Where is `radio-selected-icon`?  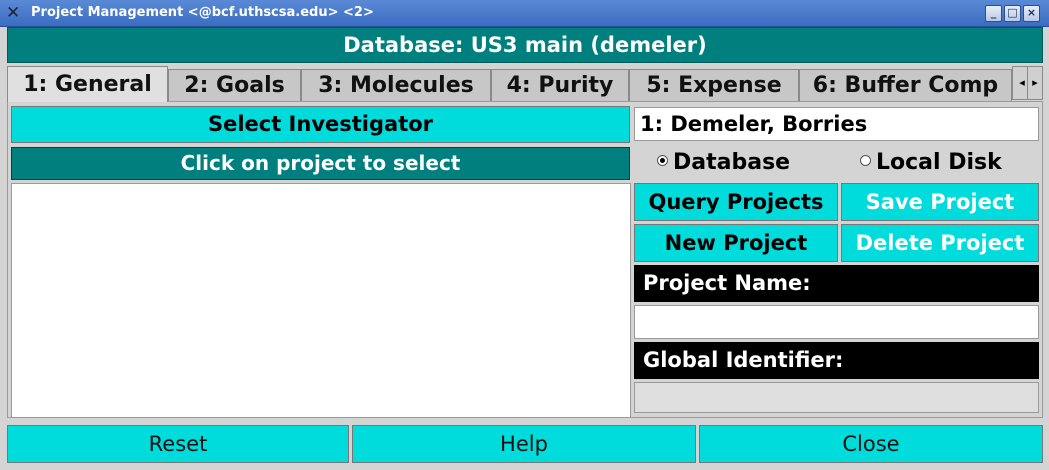 radio-selected-icon is located at coordinates (662, 160).